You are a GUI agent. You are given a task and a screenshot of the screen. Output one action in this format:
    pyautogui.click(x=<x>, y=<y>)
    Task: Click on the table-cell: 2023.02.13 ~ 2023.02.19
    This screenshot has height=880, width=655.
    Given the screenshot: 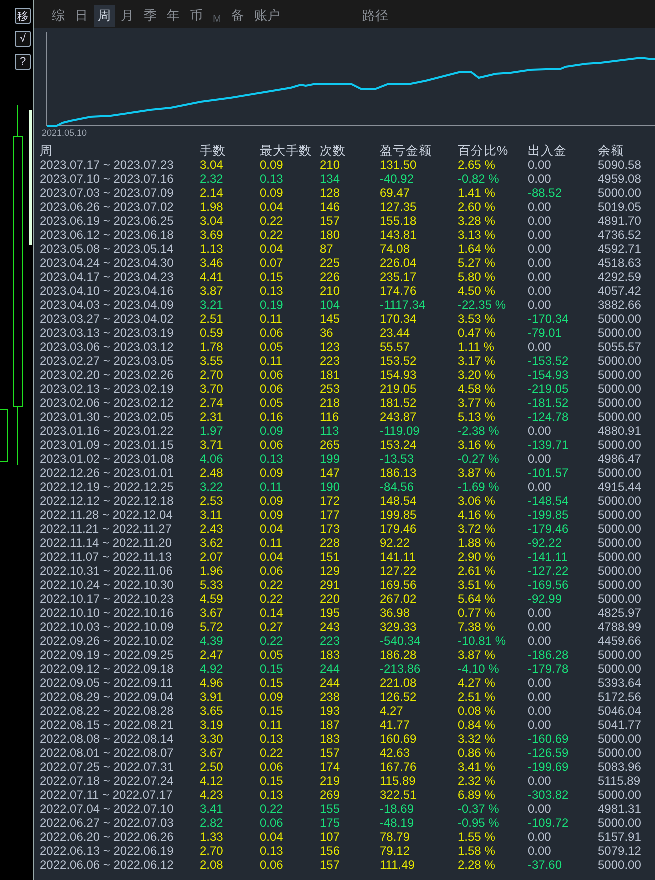 What is the action you would take?
    pyautogui.click(x=107, y=389)
    